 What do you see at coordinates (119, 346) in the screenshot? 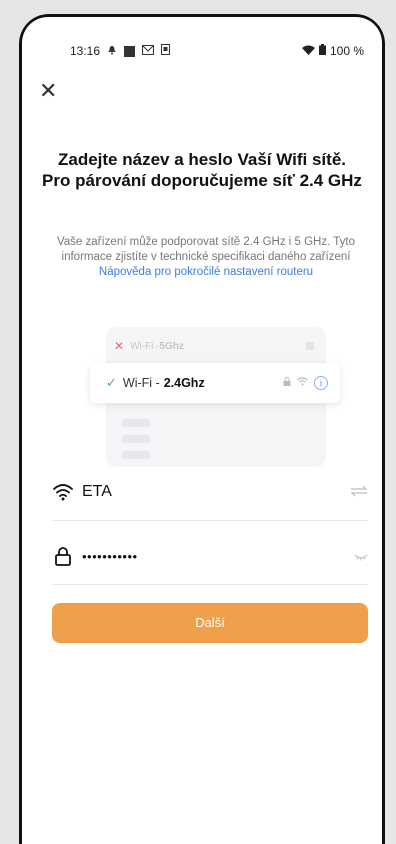
I see `cross-icon: ✕` at bounding box center [119, 346].